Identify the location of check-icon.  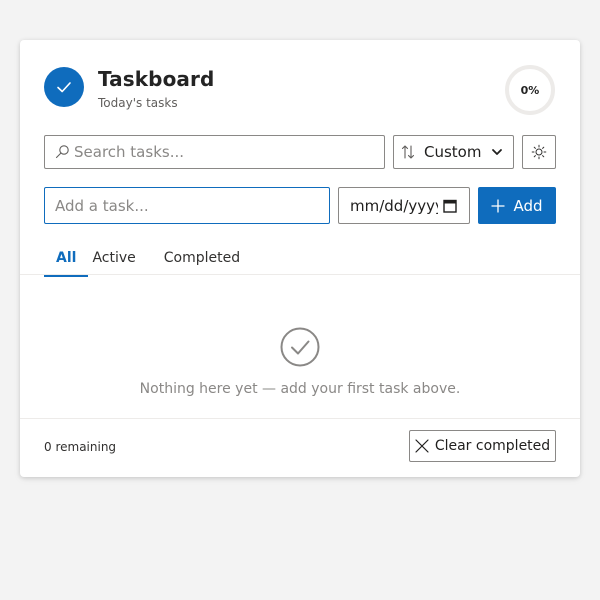
(64, 87).